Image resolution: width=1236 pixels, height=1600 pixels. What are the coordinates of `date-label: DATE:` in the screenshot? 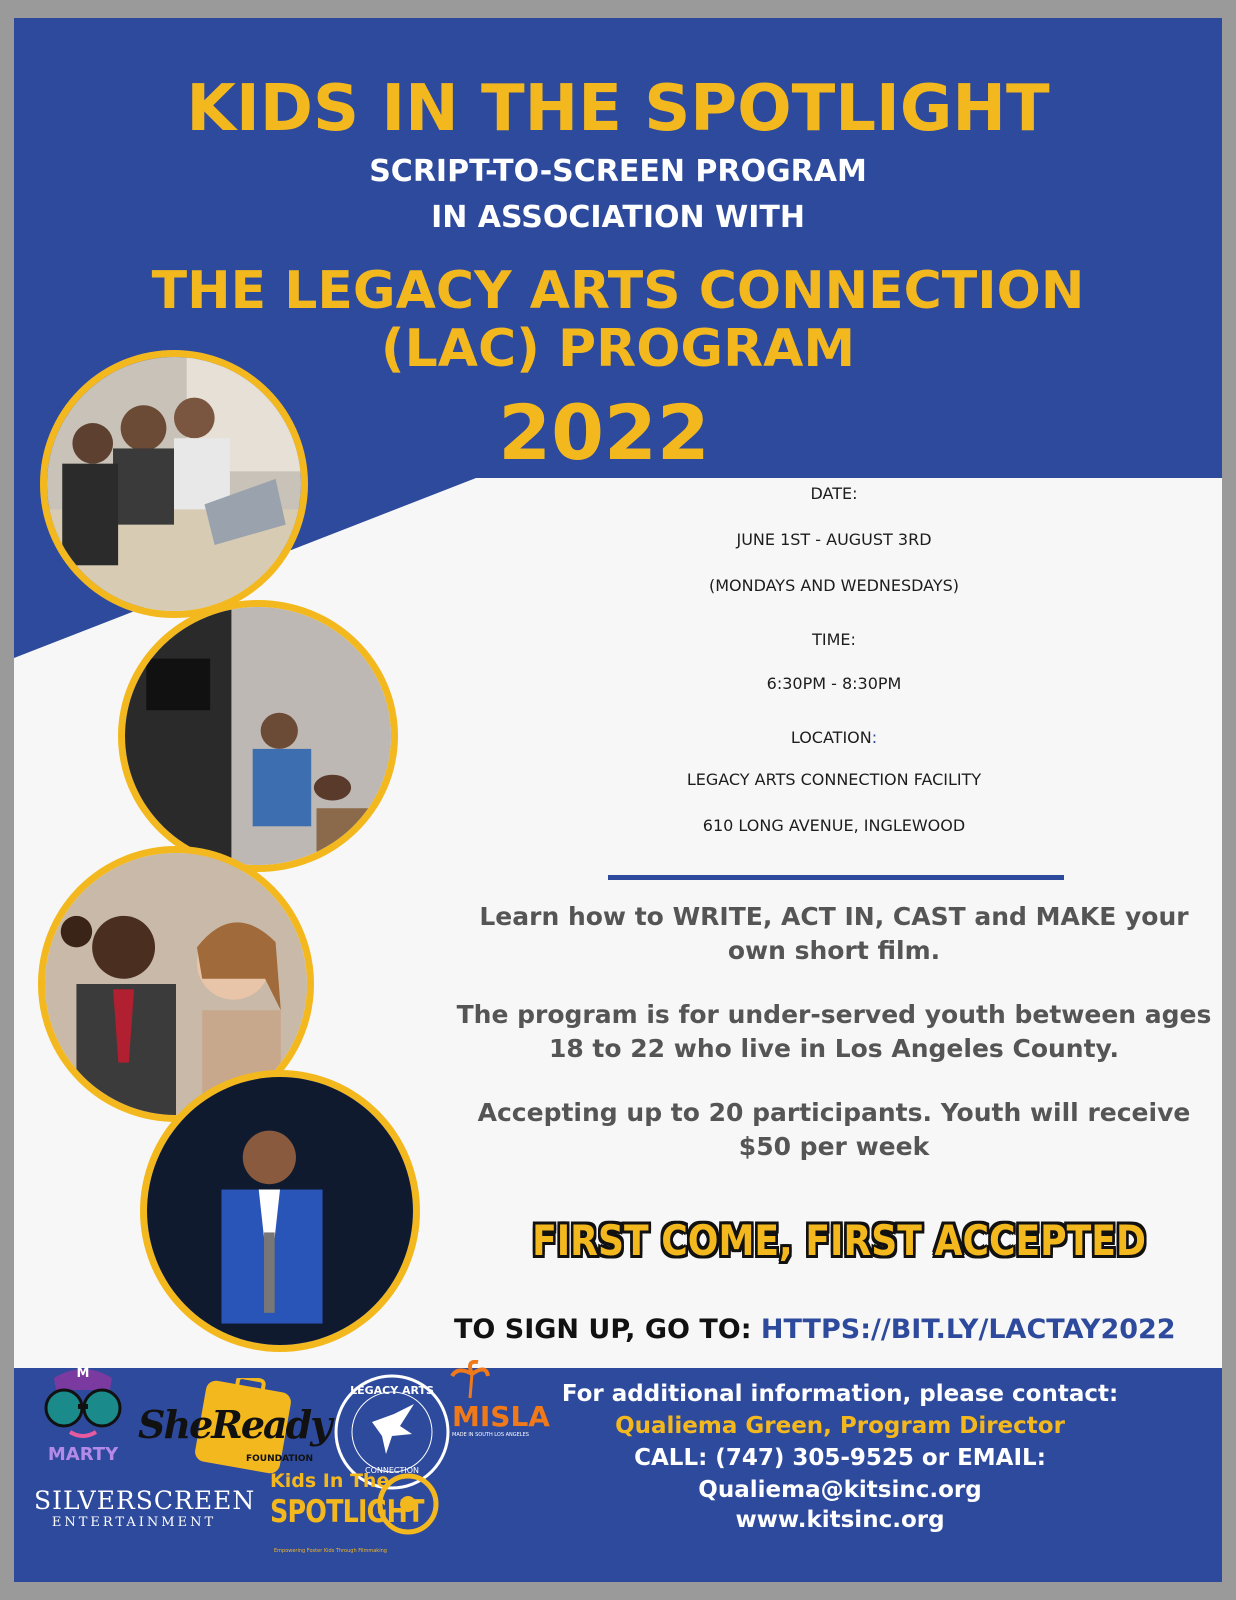 It's located at (834, 493).